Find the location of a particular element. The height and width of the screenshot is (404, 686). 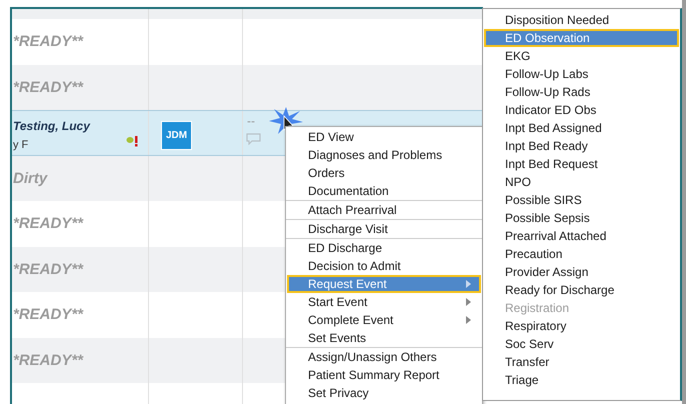

menu-item: Provider Assign is located at coordinates (581, 272).